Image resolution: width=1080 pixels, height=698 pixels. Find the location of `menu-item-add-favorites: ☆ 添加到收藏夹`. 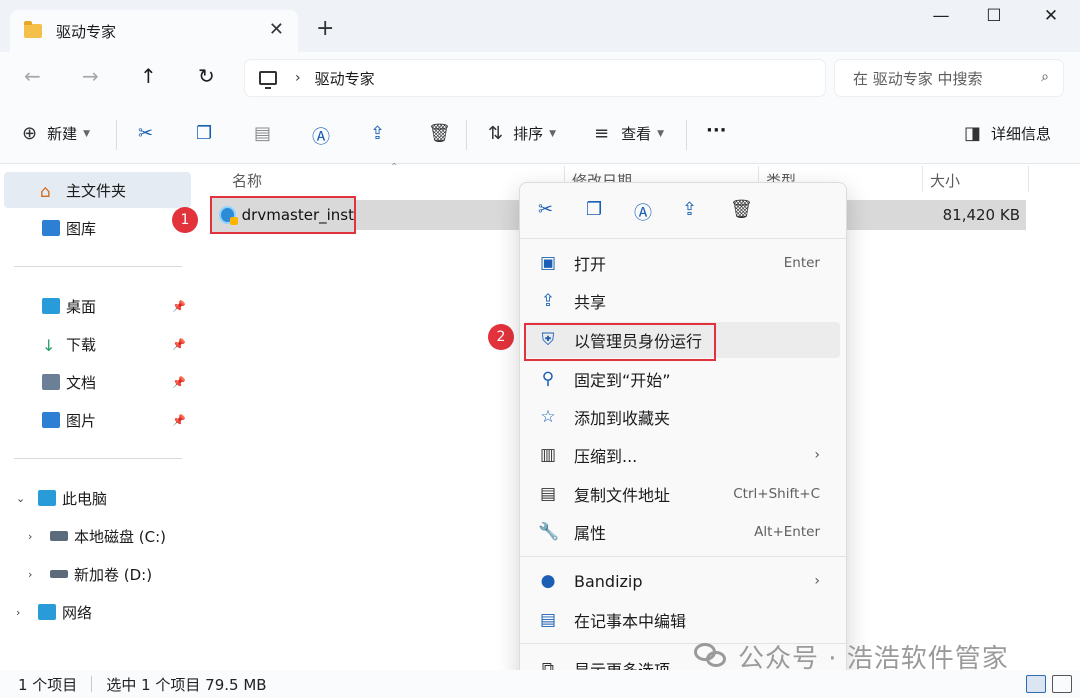

menu-item-add-favorites: ☆ 添加到收藏夹 is located at coordinates (683, 417).